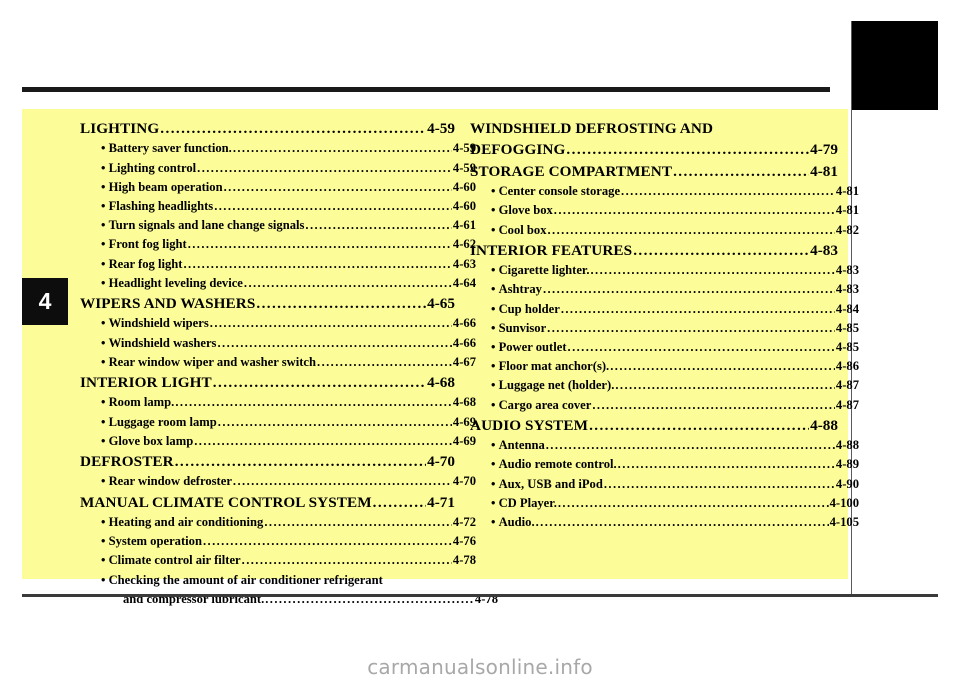 This screenshot has width=960, height=689. Describe the element at coordinates (664, 230) in the screenshot. I see `toc-subsection-entry: Cool box 4-82` at that location.